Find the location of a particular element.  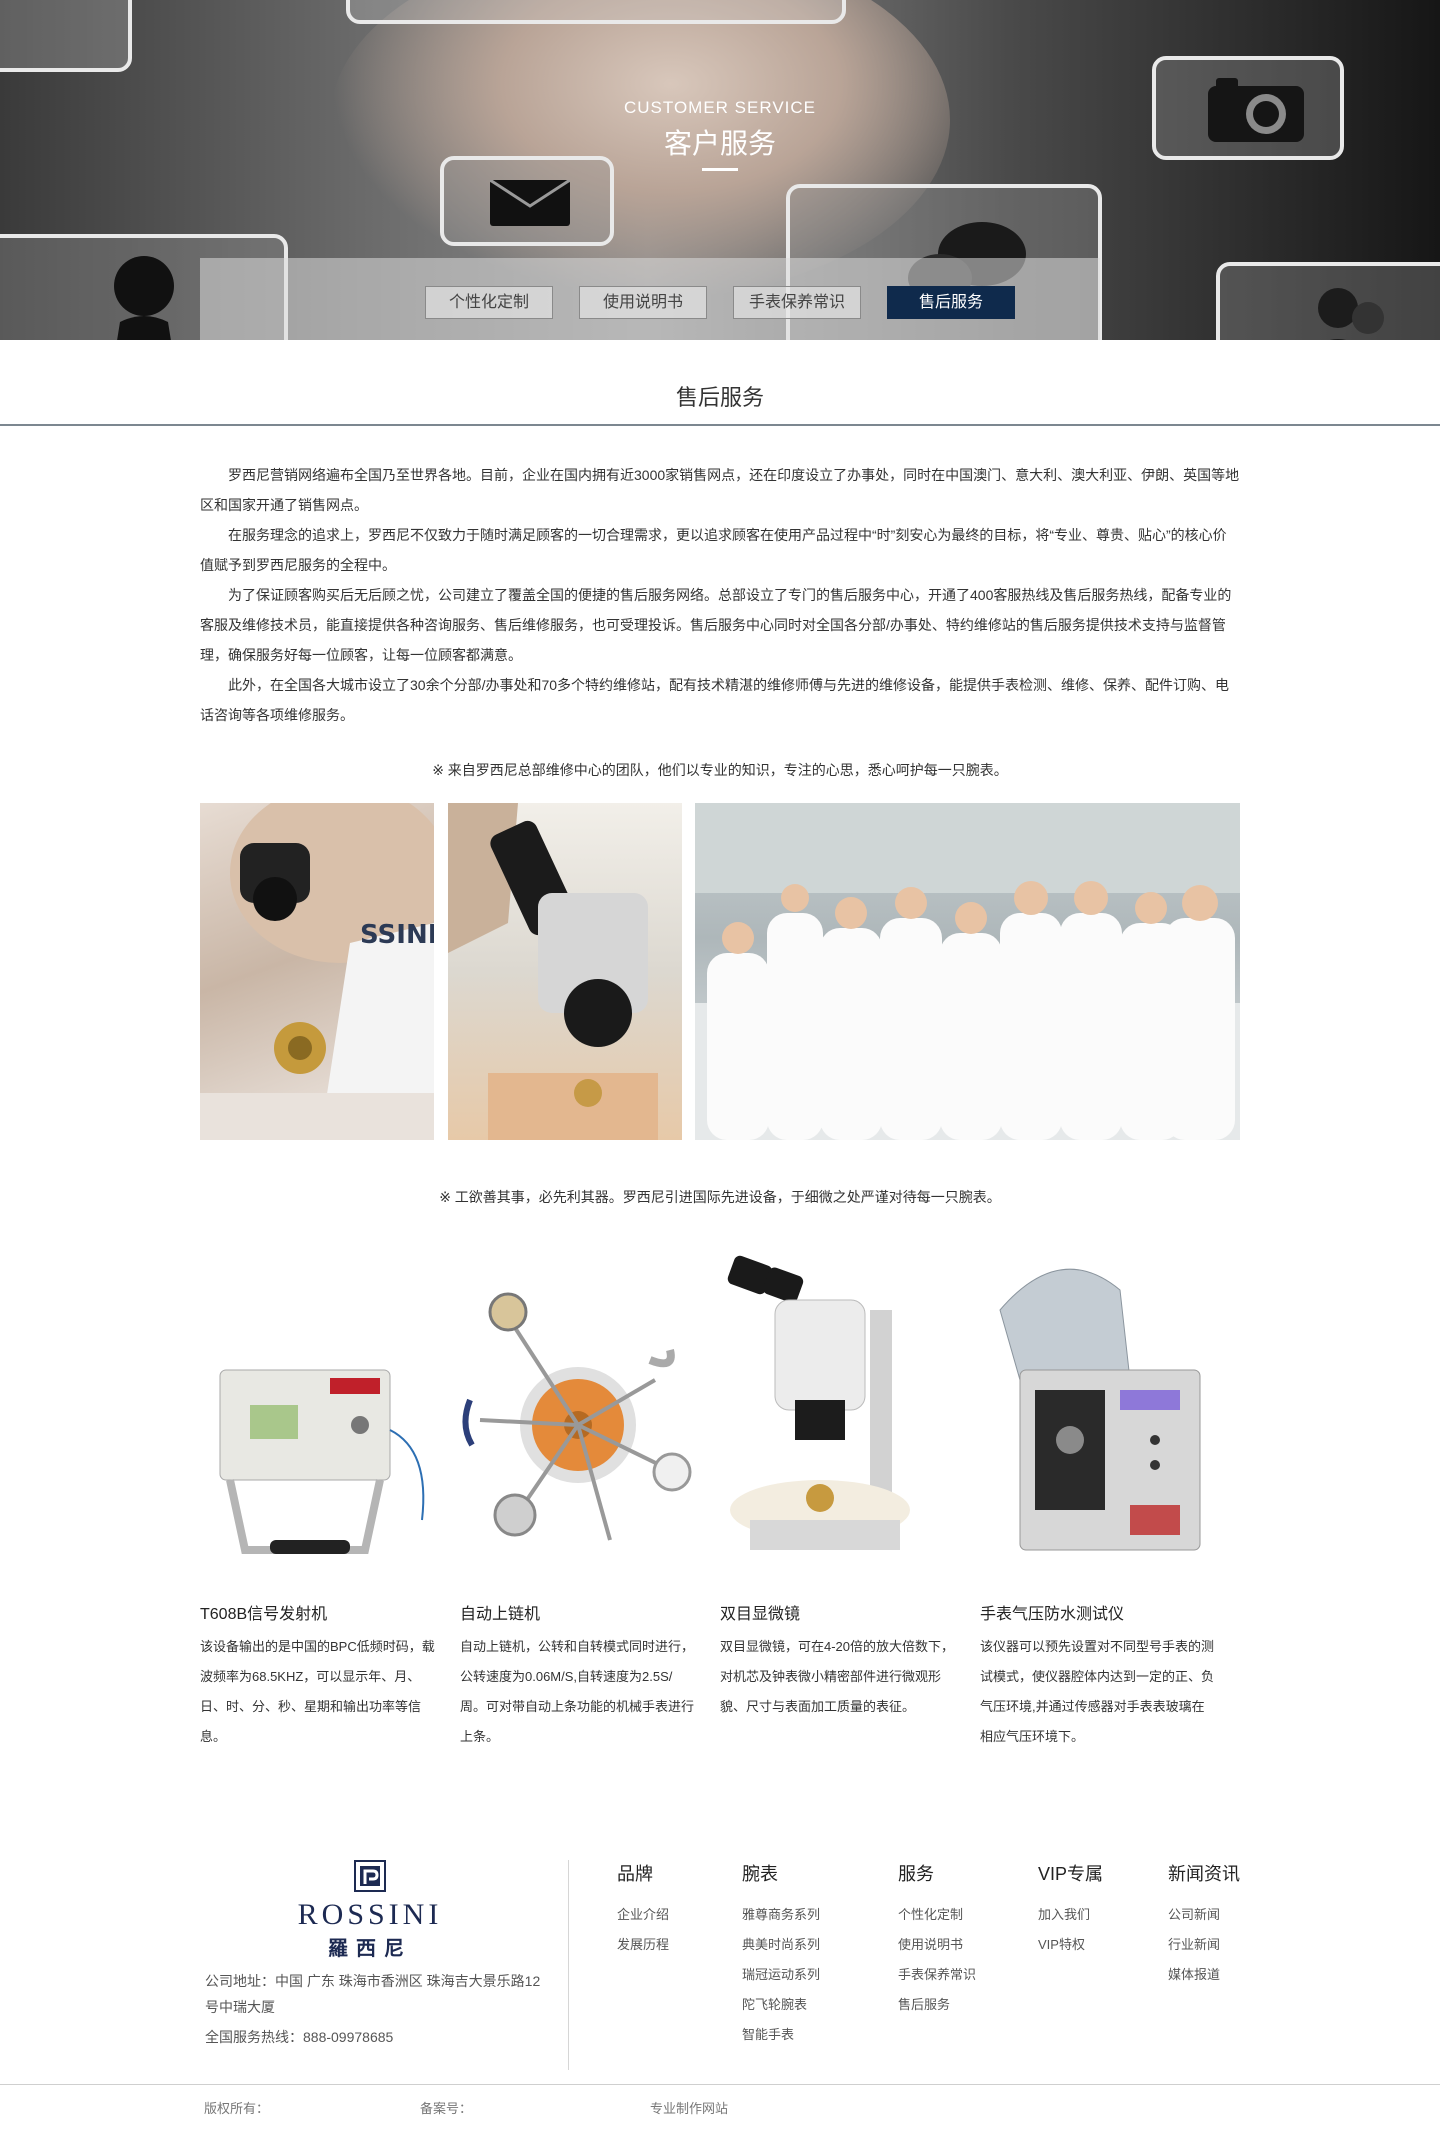

hero-title-en: CUSTOMER SERVICE is located at coordinates (720, 107).